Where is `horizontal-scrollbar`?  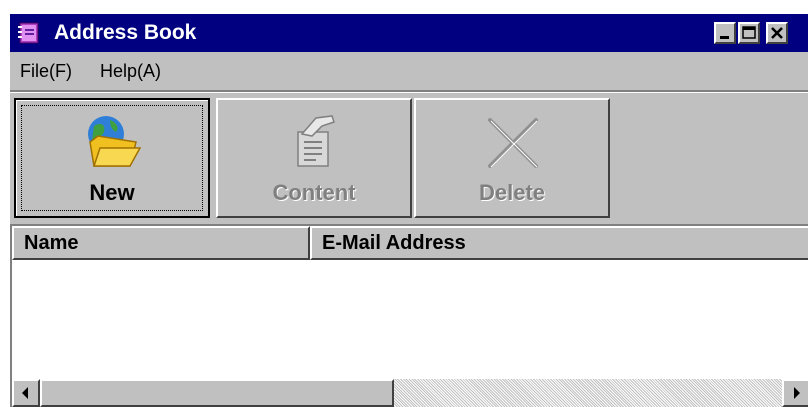 horizontal-scrollbar is located at coordinates (410, 393).